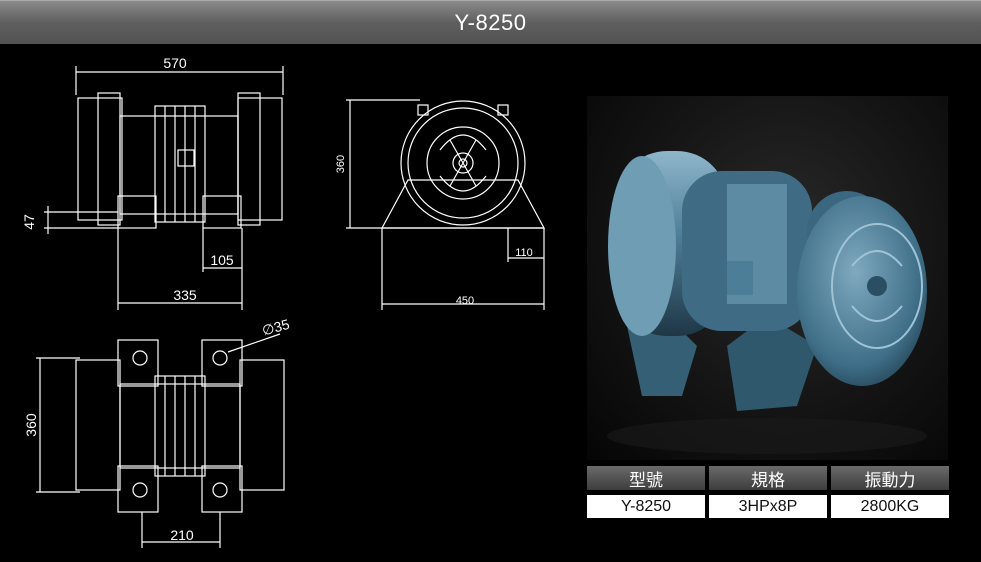 This screenshot has height=562, width=981. What do you see at coordinates (182, 535) in the screenshot?
I see `dim-210: 210` at bounding box center [182, 535].